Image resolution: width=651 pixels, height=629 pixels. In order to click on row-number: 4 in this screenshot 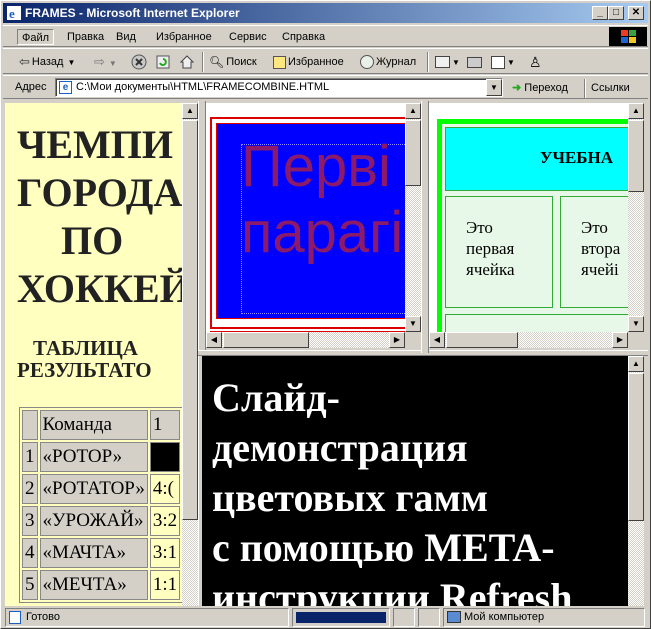, I will do `click(30, 553)`.